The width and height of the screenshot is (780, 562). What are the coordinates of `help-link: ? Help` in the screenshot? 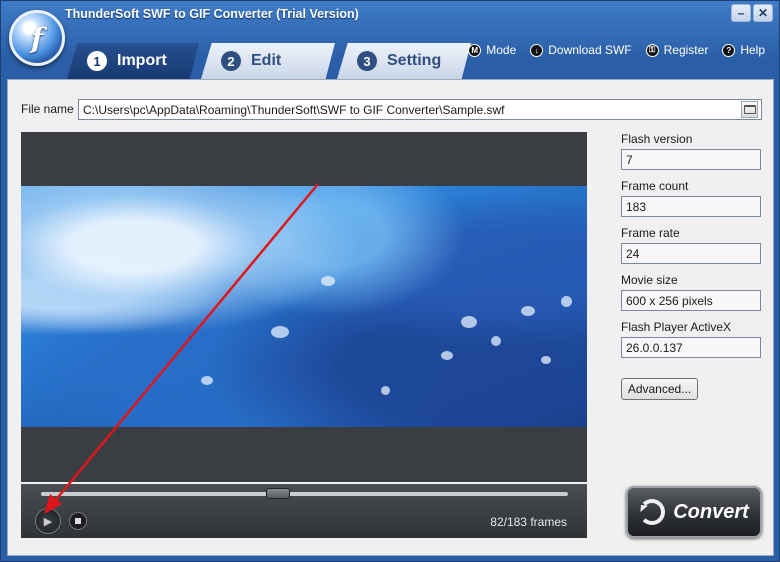 It's located at (743, 50).